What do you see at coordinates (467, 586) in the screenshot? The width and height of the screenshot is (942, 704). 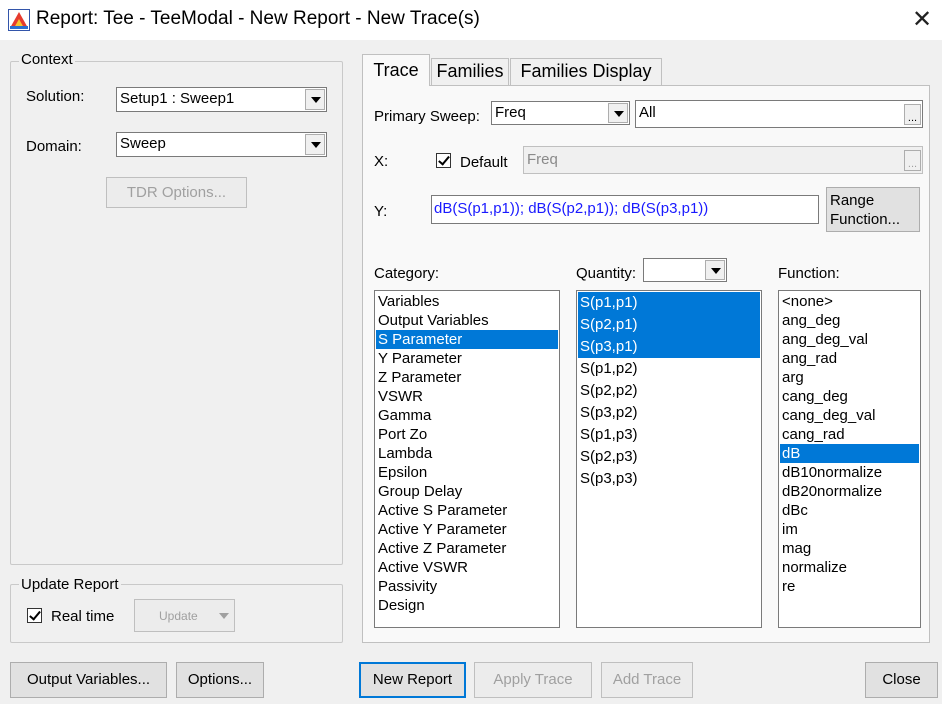 I see `list-item: Passivity` at bounding box center [467, 586].